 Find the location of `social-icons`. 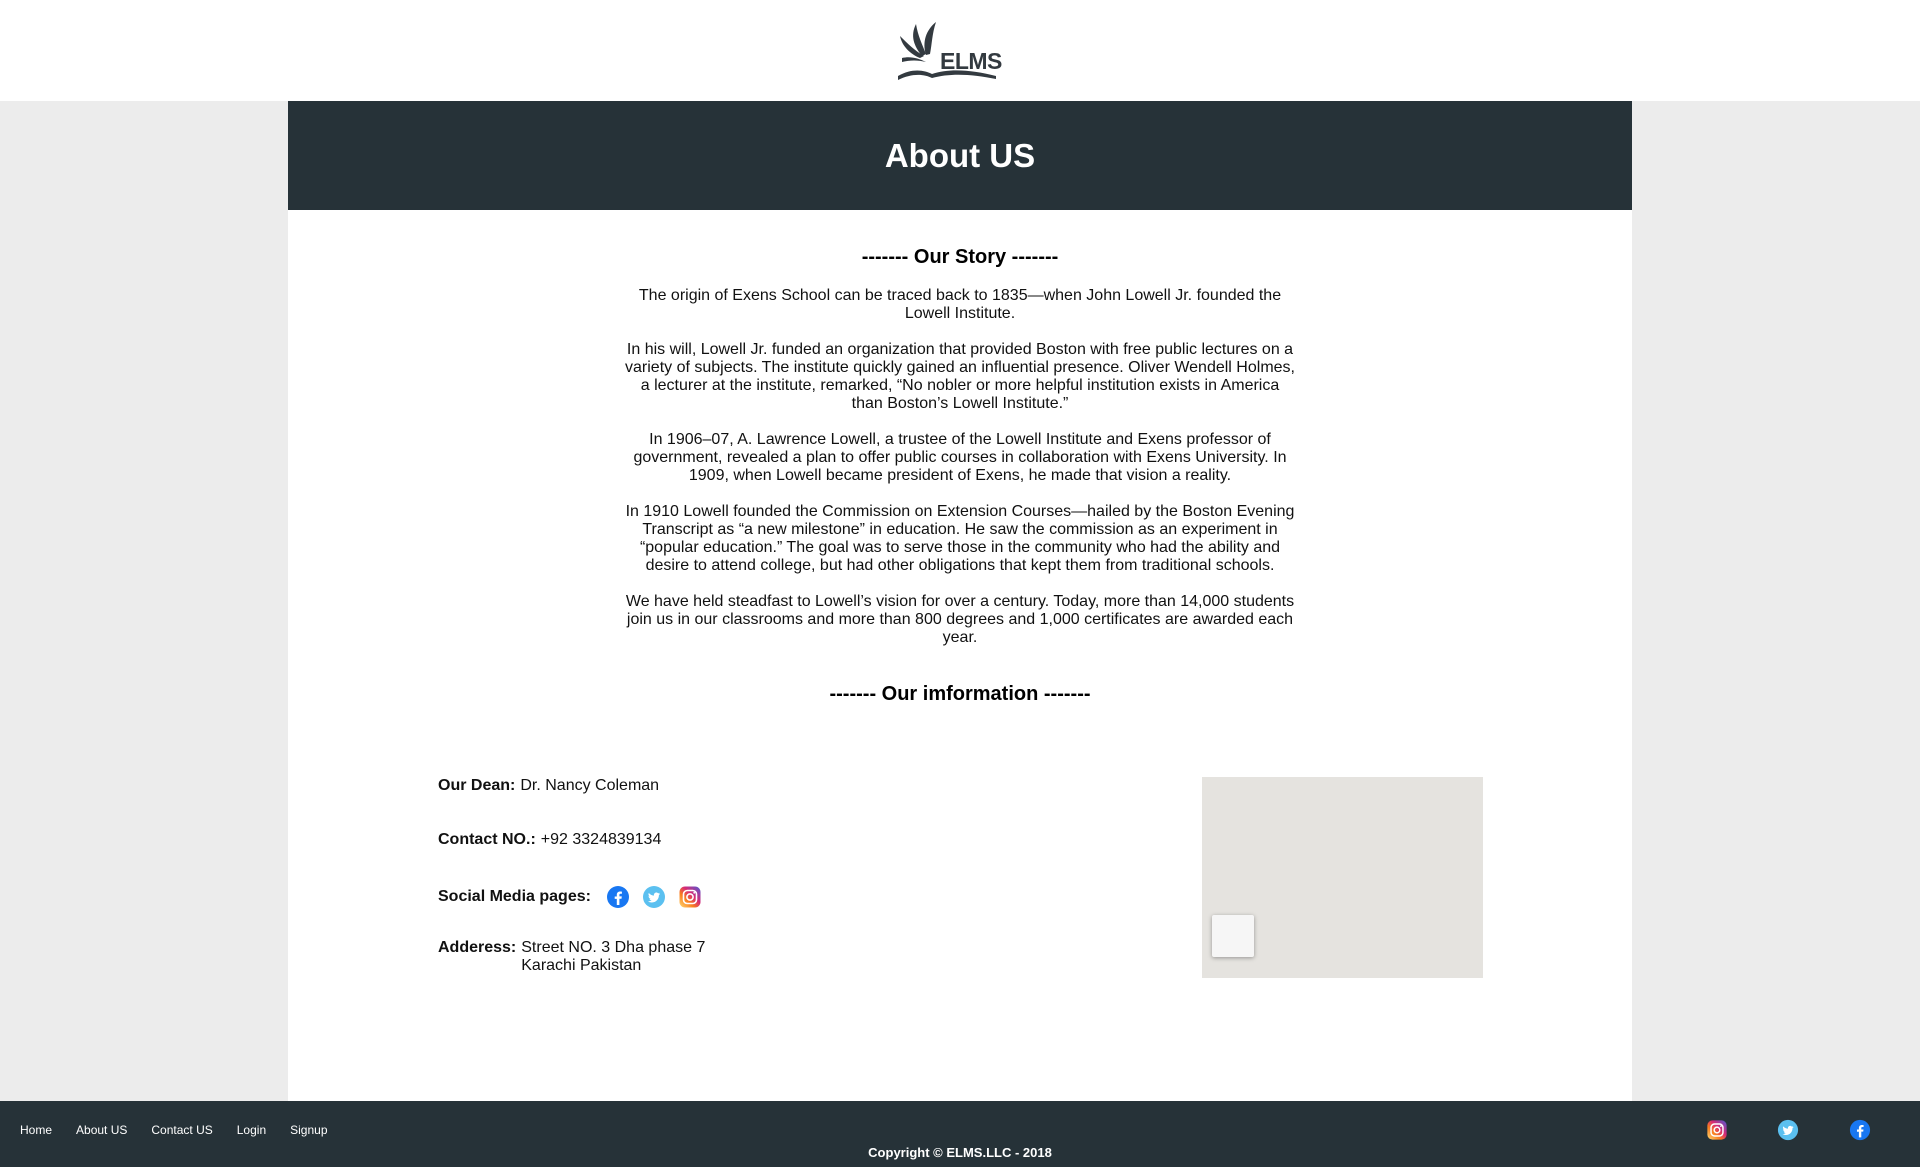

social-icons is located at coordinates (654, 897).